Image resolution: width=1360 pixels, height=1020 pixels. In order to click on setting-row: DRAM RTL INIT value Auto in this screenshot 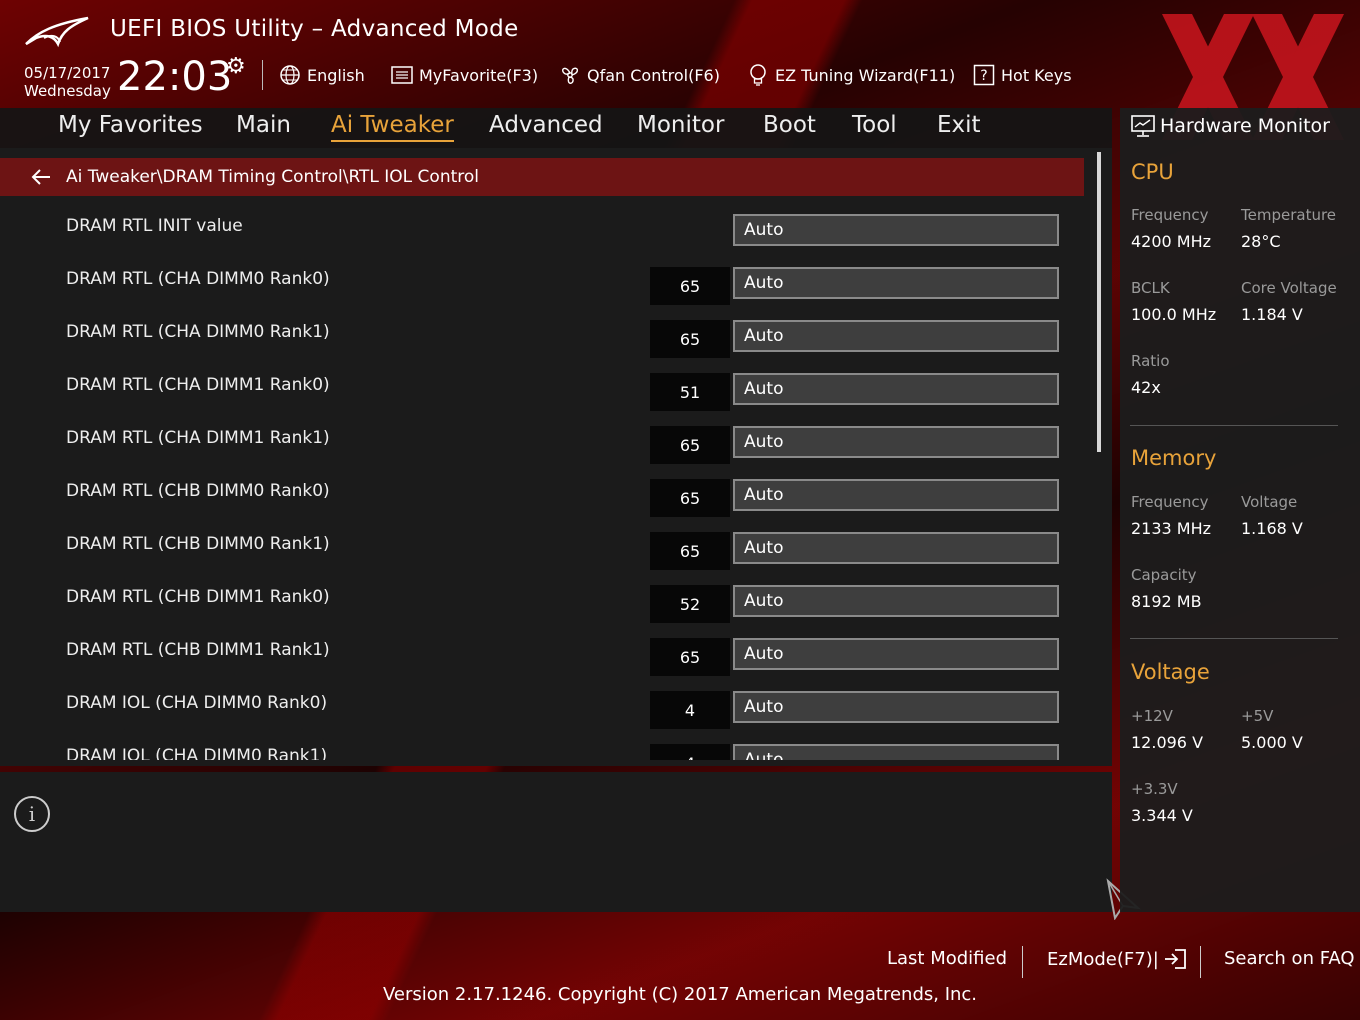, I will do `click(542, 232)`.